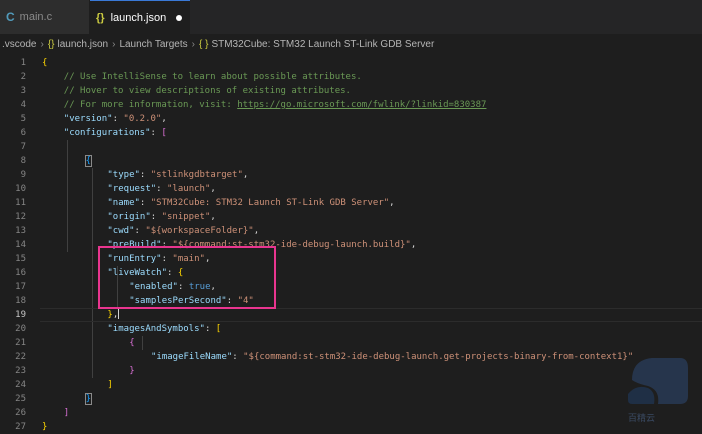 The width and height of the screenshot is (702, 434). What do you see at coordinates (123, 203) in the screenshot?
I see `code-token: "name"` at bounding box center [123, 203].